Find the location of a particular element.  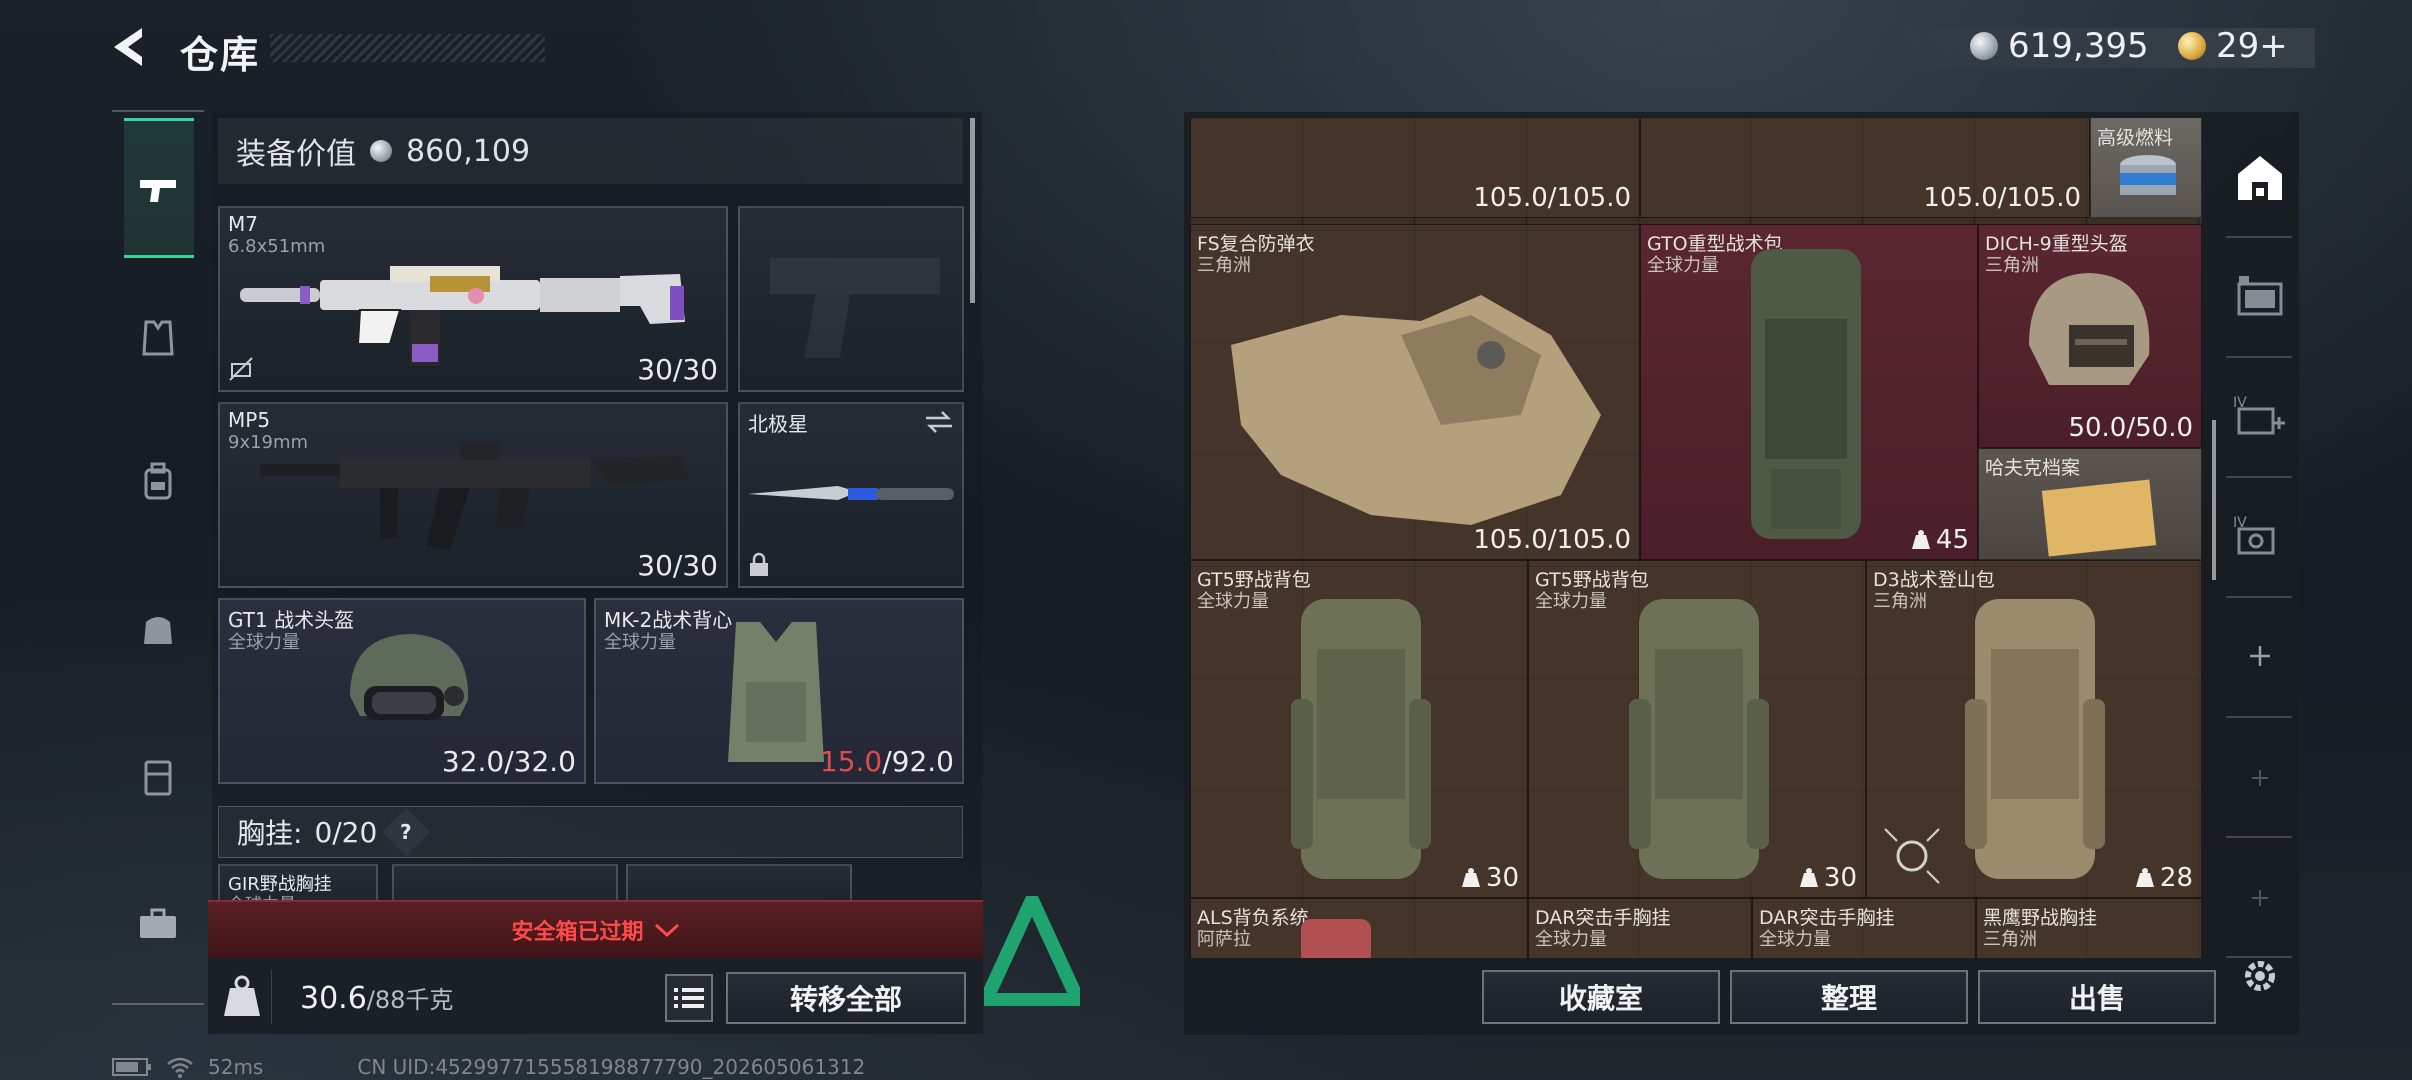

warehouse-item: 高级燃料 is located at coordinates (2146, 168).